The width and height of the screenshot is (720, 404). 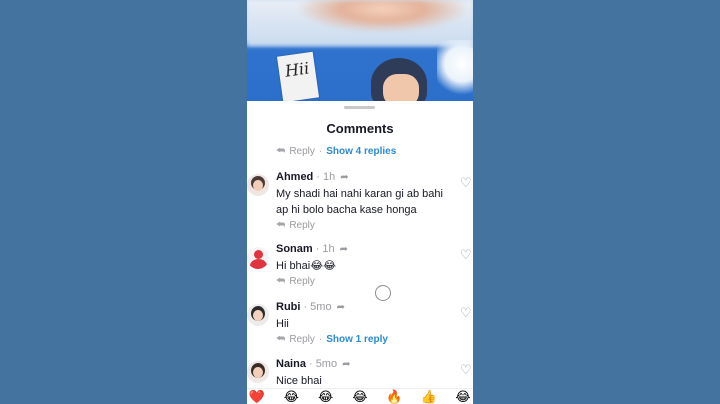 I want to click on top-reply-row: ⮪ Reply · Show 4 replies, so click(x=336, y=151).